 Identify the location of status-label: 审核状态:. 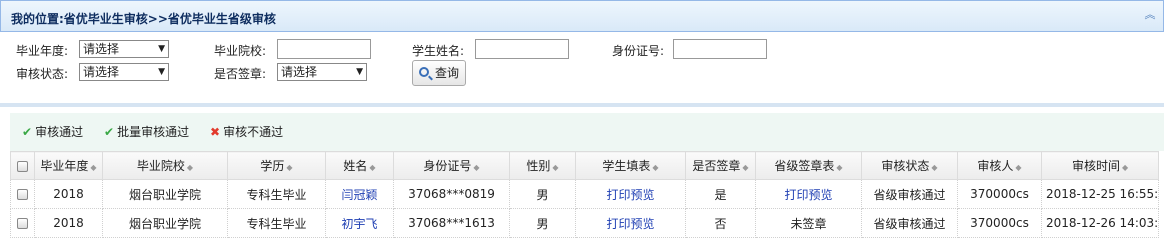
(42, 74).